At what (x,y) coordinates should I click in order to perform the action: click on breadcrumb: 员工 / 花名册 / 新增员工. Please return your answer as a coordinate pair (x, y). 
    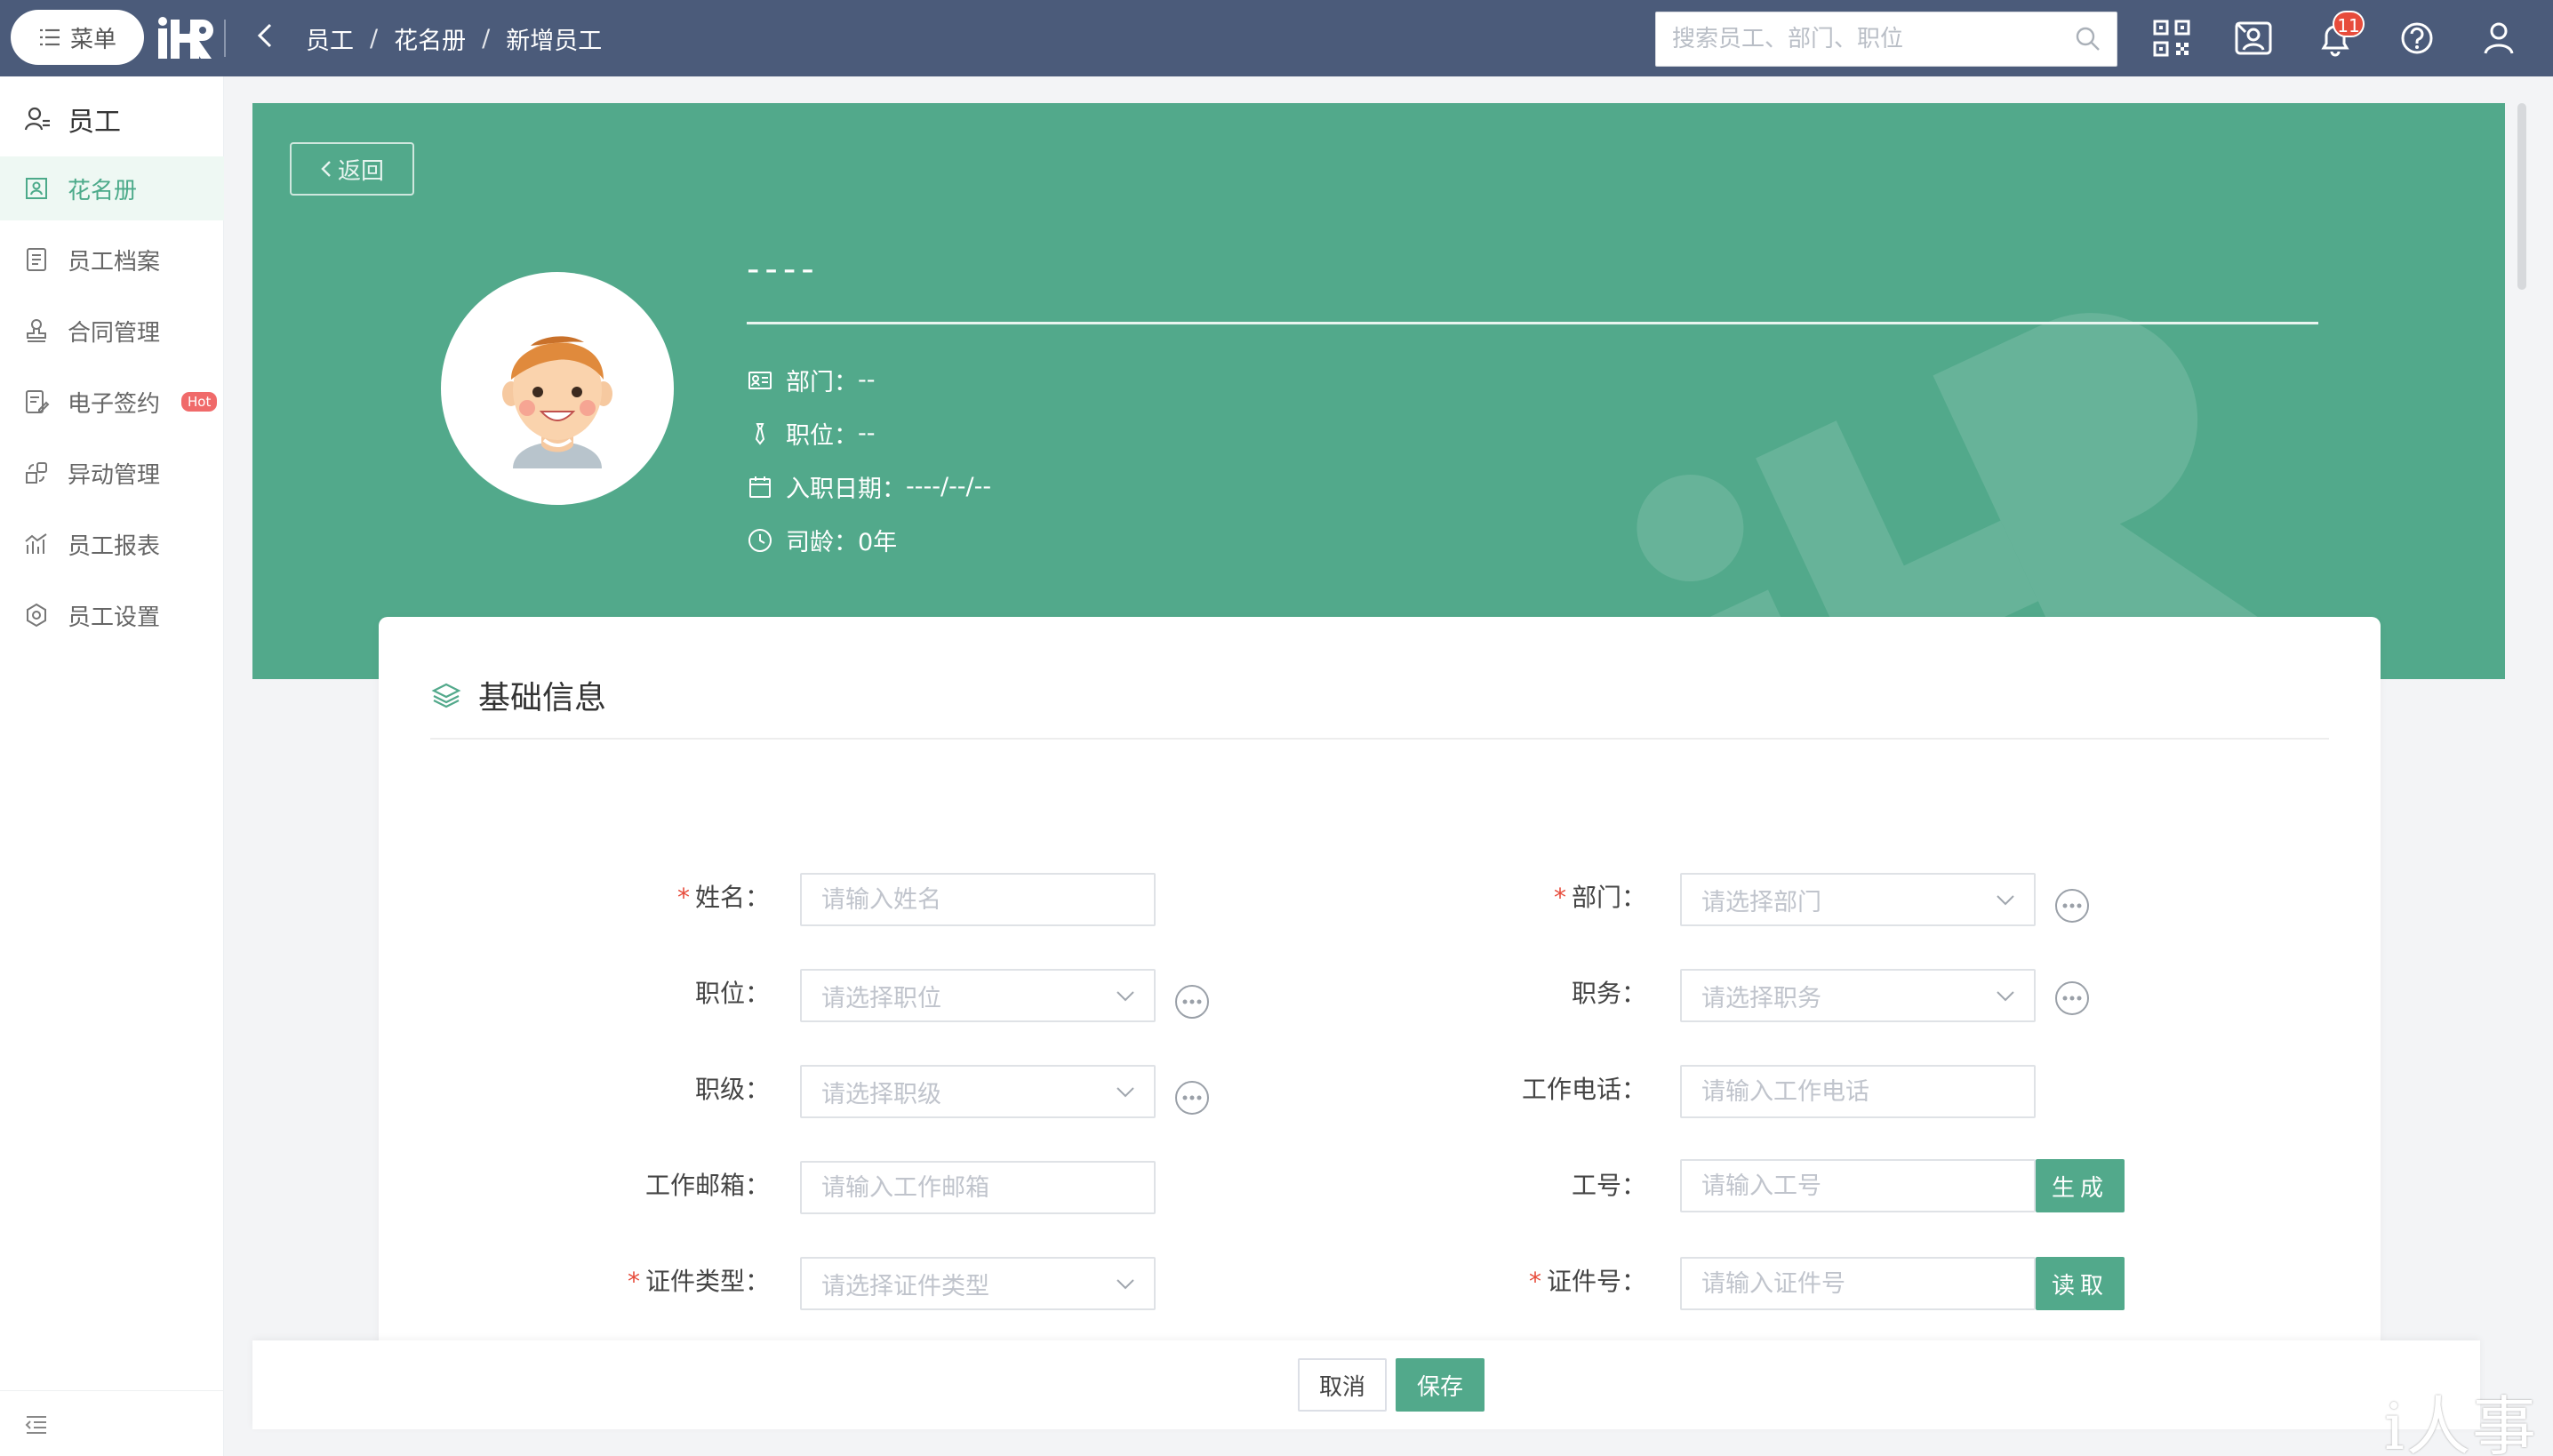
    Looking at the image, I should click on (454, 38).